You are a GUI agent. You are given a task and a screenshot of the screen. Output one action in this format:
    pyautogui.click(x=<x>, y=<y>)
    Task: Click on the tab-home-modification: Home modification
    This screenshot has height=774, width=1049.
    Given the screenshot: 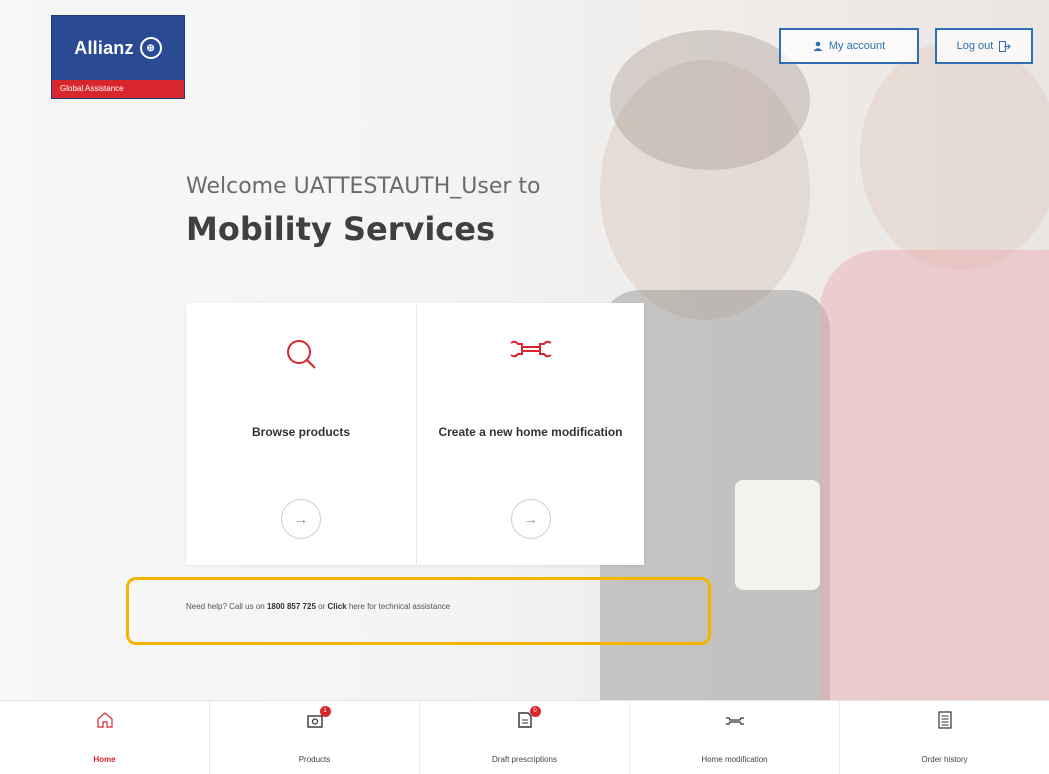 What is the action you would take?
    pyautogui.click(x=735, y=737)
    